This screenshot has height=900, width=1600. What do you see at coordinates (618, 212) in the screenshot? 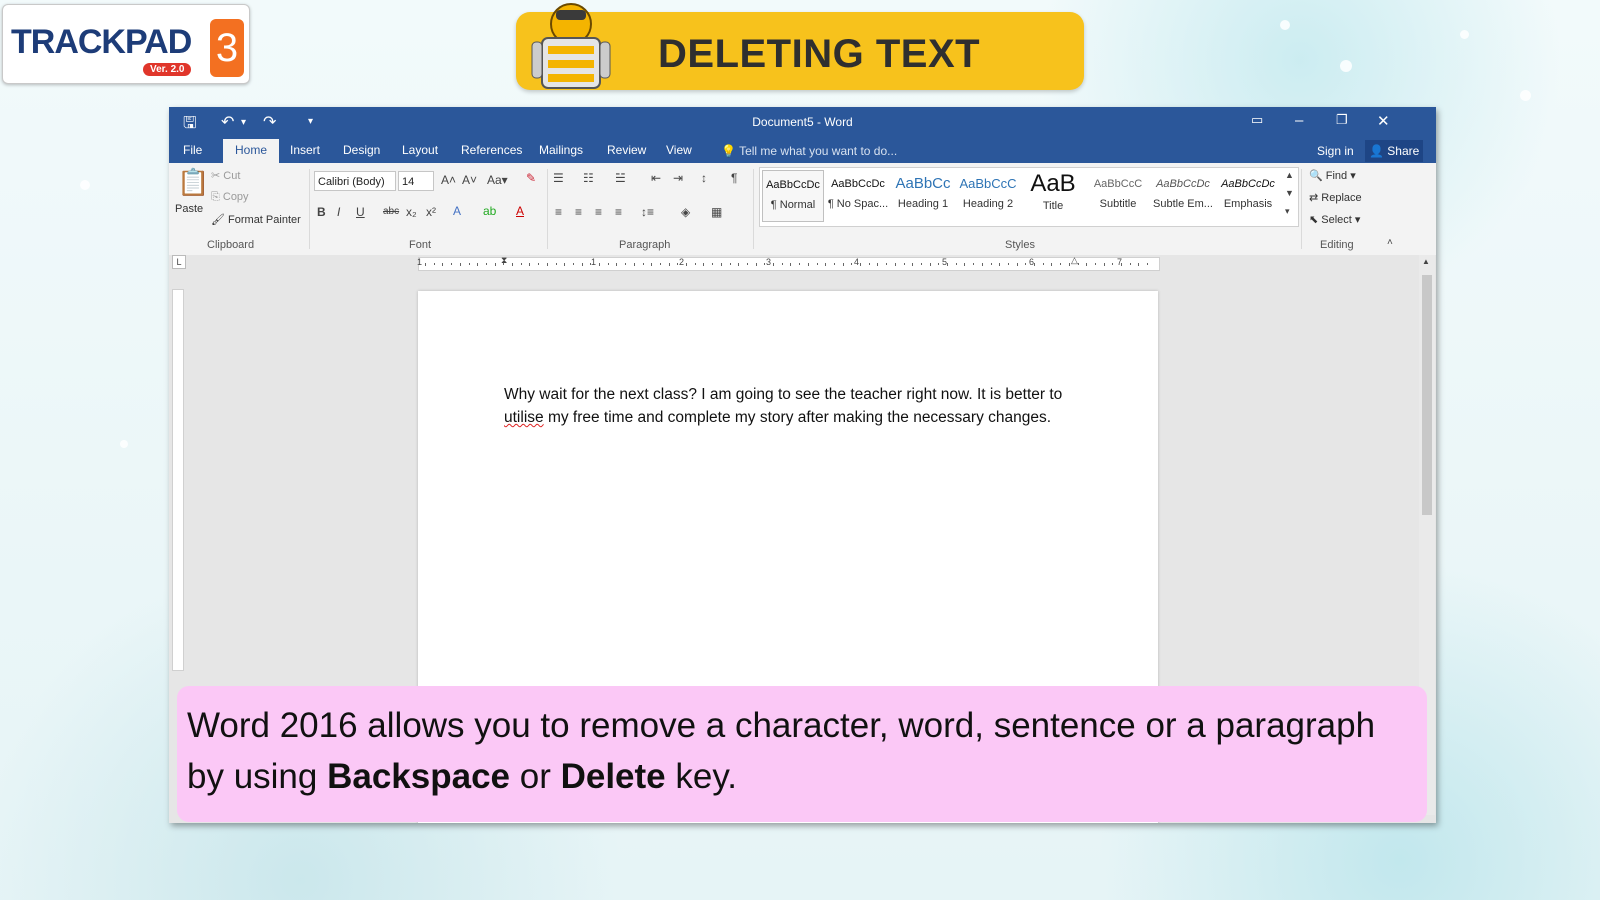
I see `justify-icon: ≡` at bounding box center [618, 212].